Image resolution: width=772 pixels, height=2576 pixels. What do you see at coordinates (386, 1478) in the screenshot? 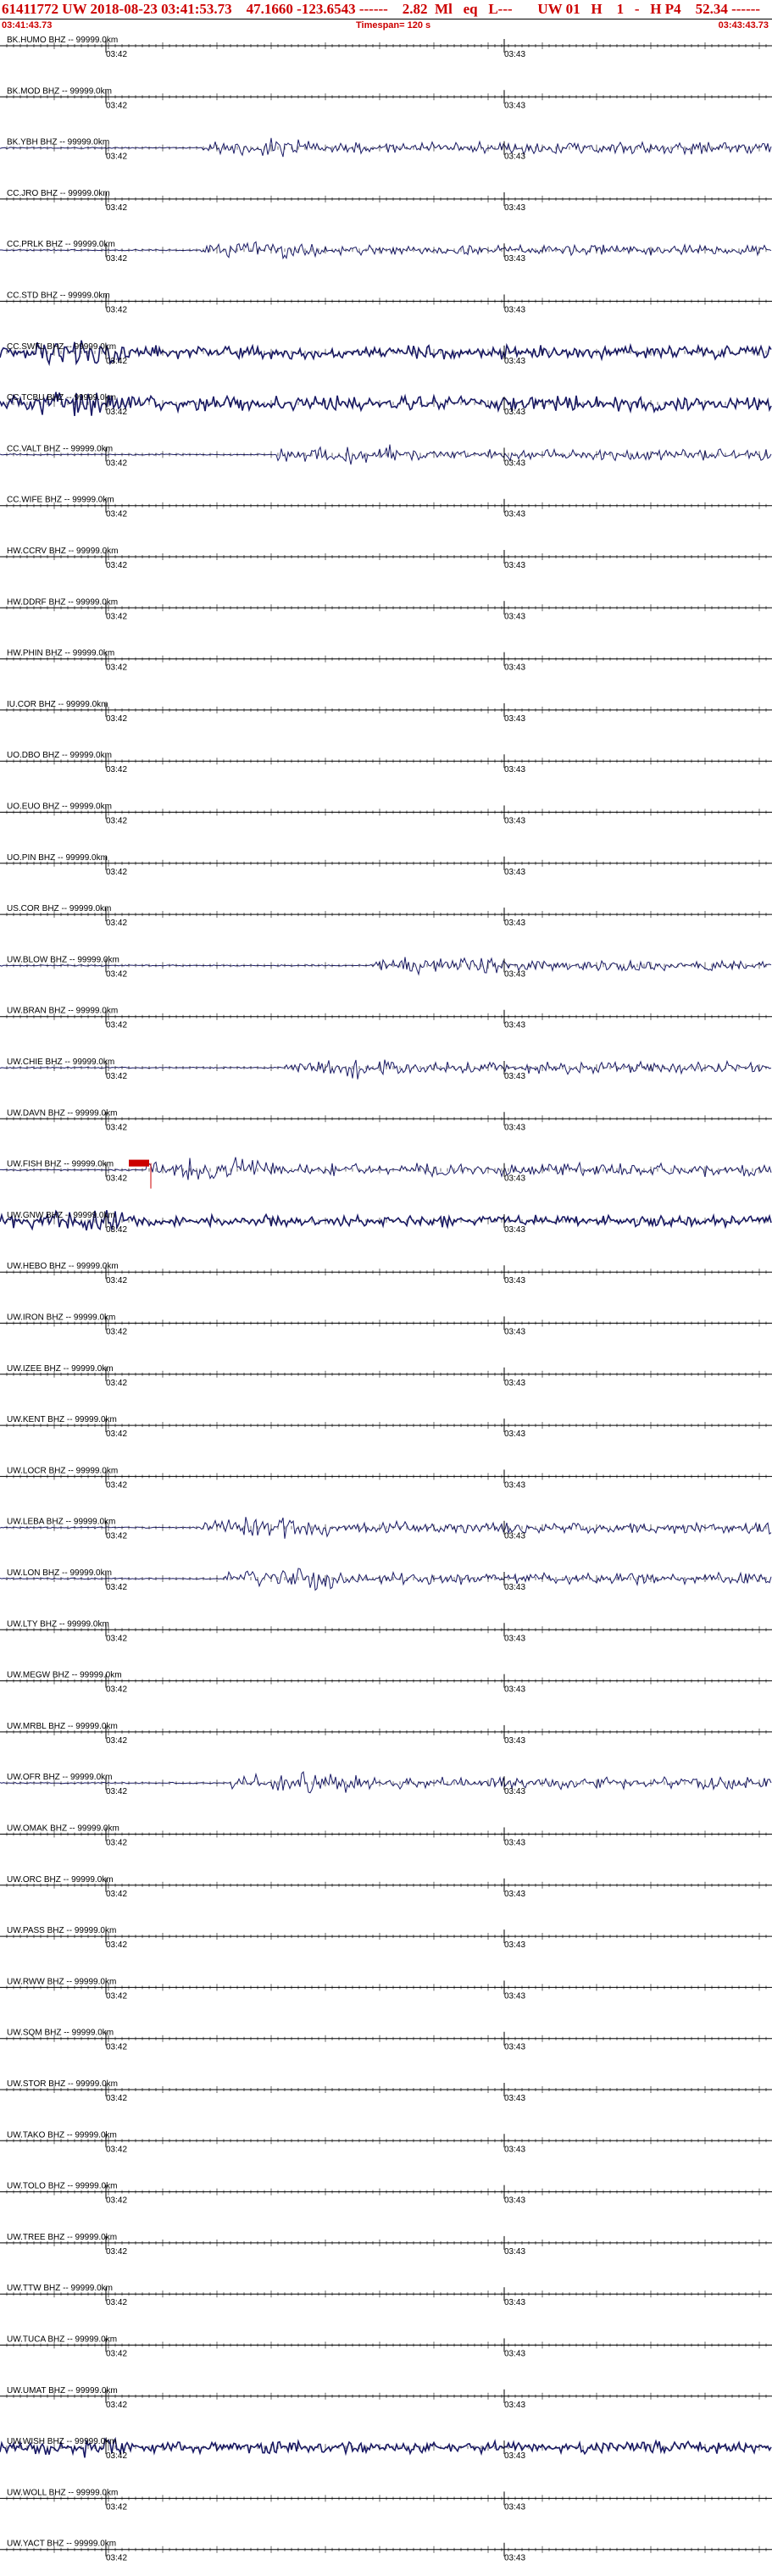
I see `station-row: UW.LOCR BHZ -- 99999.0km 03:42 03:43` at bounding box center [386, 1478].